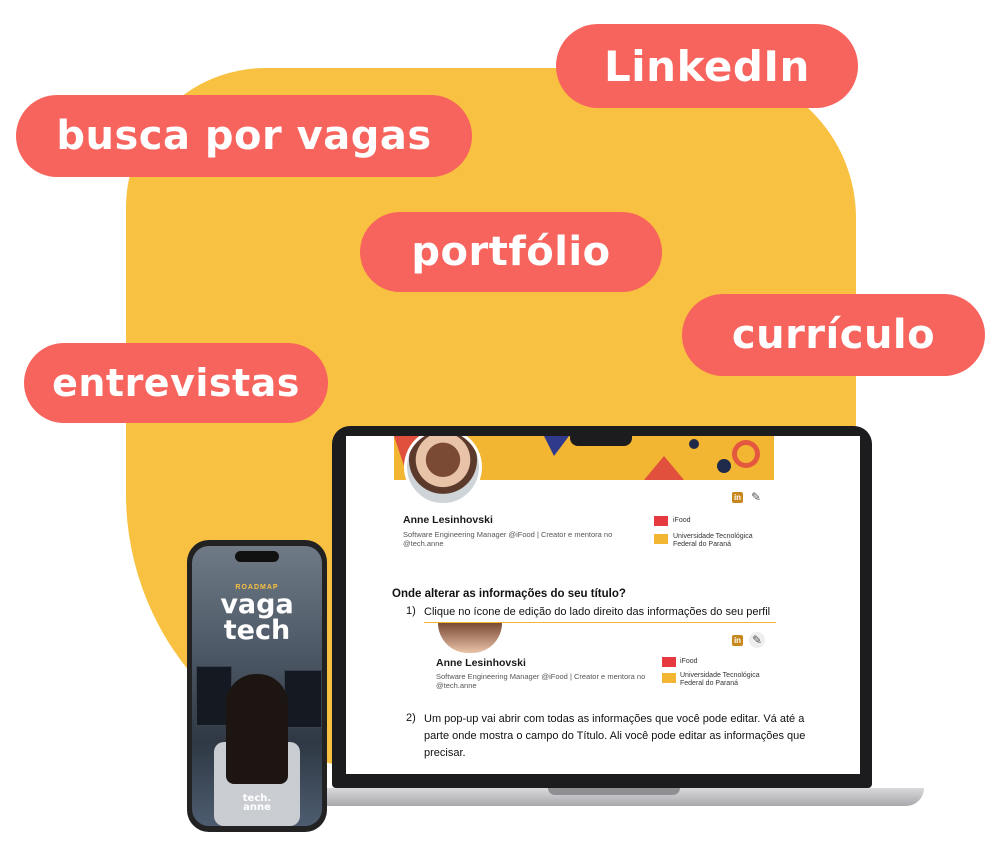  I want to click on utfpr-logo, so click(661, 539).